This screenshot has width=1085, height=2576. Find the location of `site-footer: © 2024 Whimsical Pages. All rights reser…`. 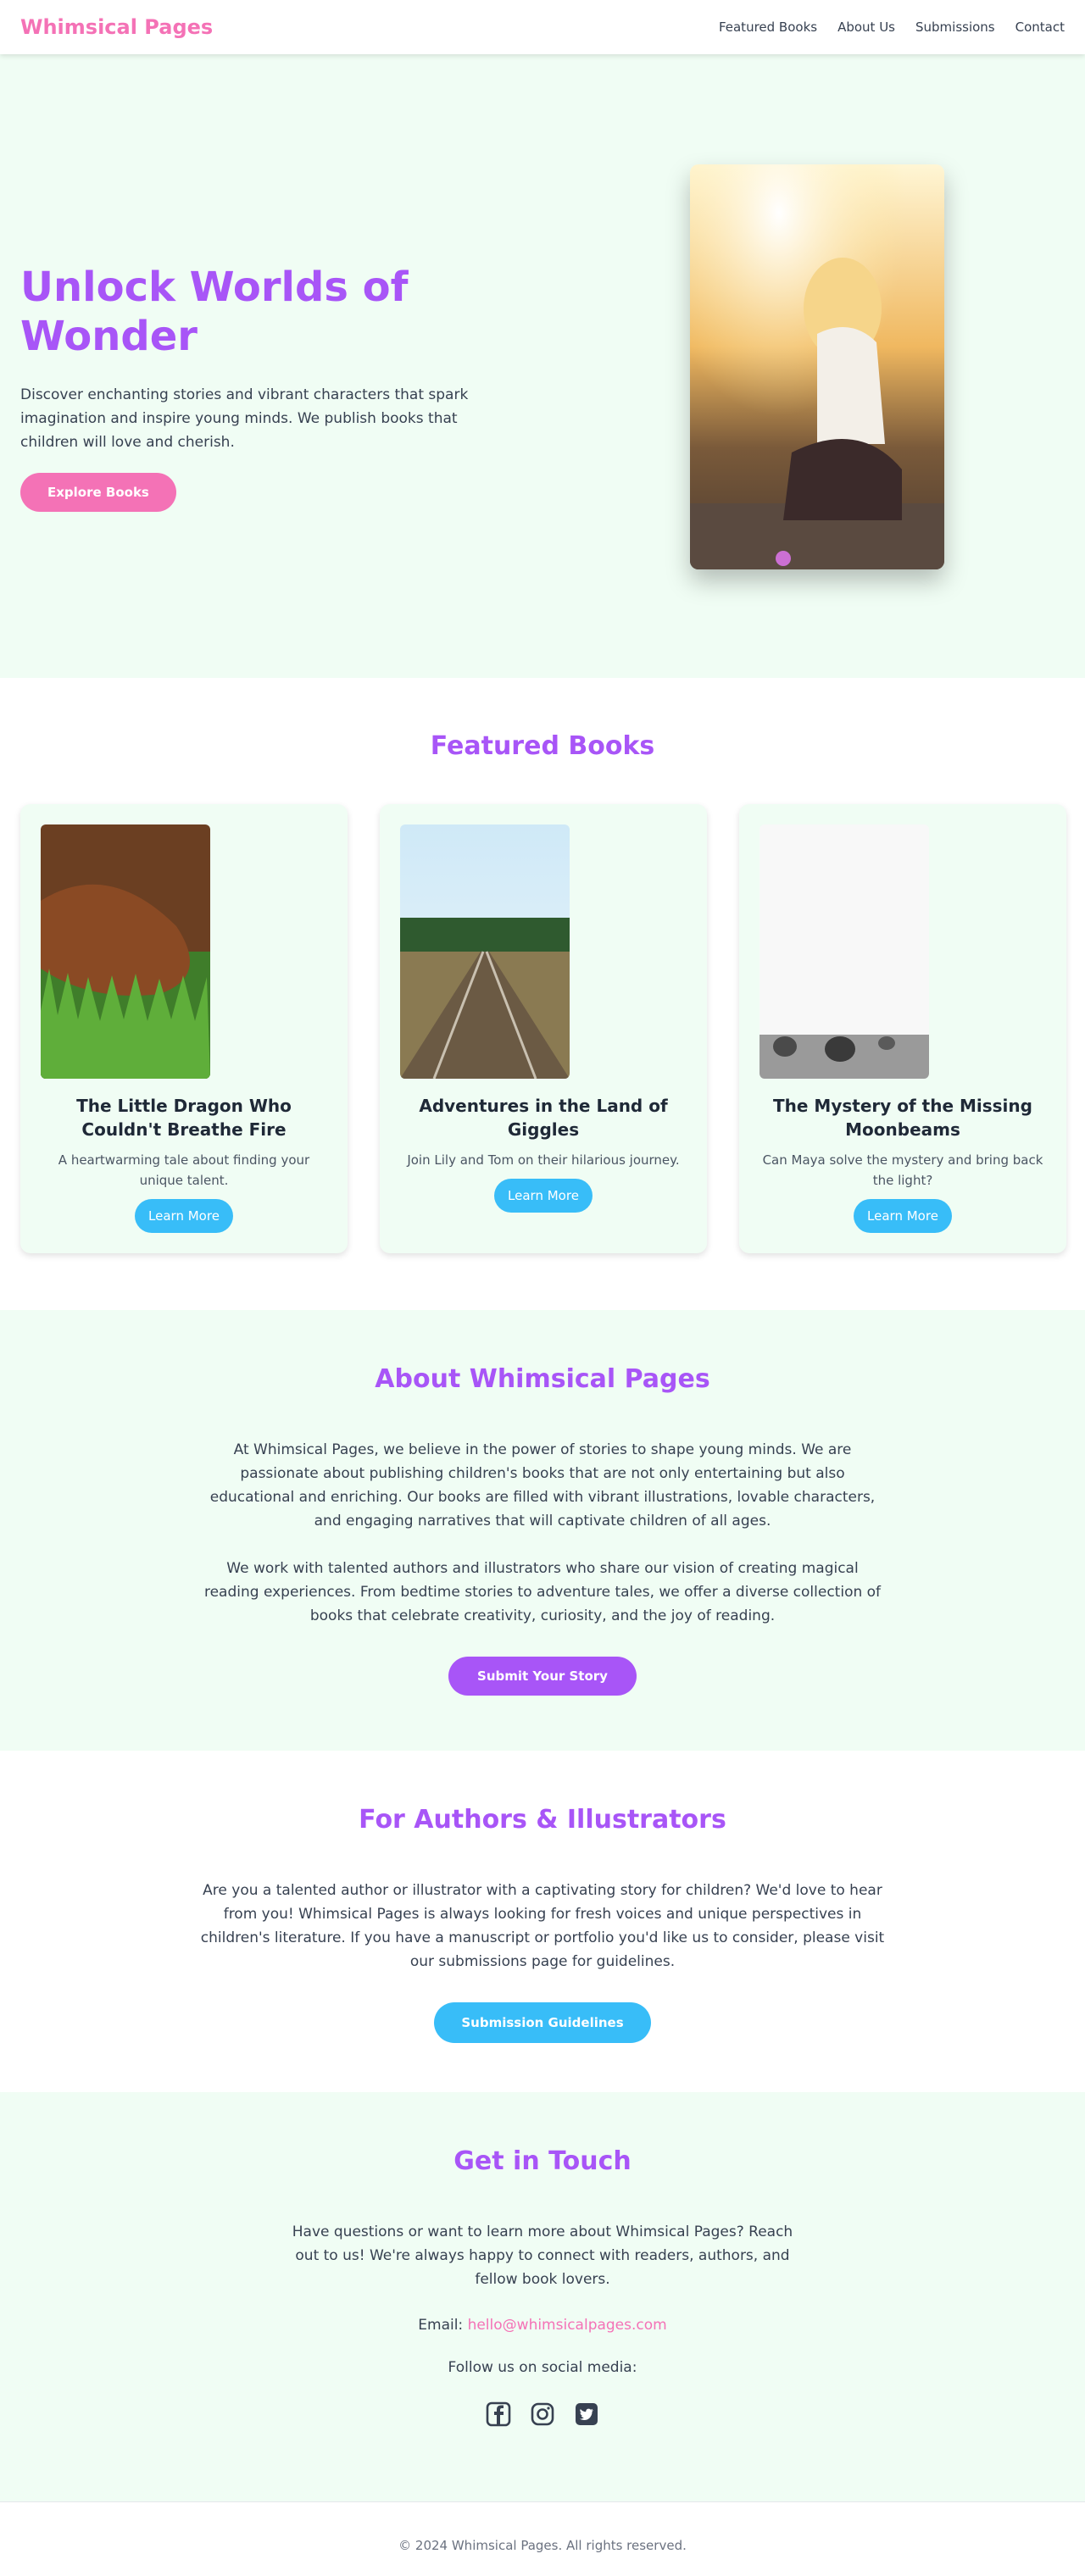

site-footer: © 2024 Whimsical Pages. All rights reser… is located at coordinates (542, 2538).